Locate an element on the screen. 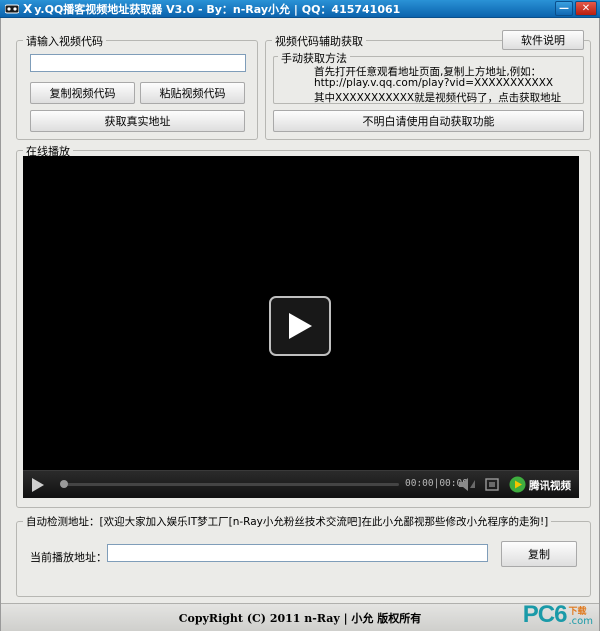  about-button: 软件说明 is located at coordinates (543, 40).